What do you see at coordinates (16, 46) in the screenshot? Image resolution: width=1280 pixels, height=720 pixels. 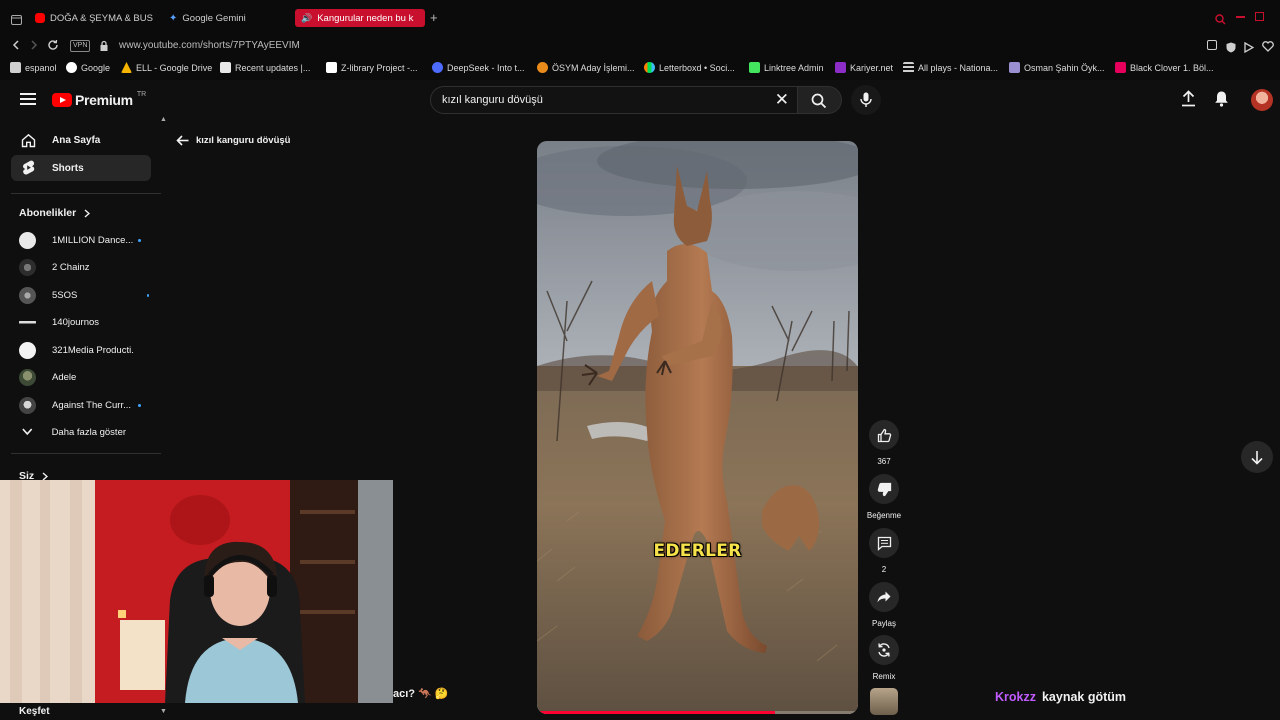 I see `back-icon` at bounding box center [16, 46].